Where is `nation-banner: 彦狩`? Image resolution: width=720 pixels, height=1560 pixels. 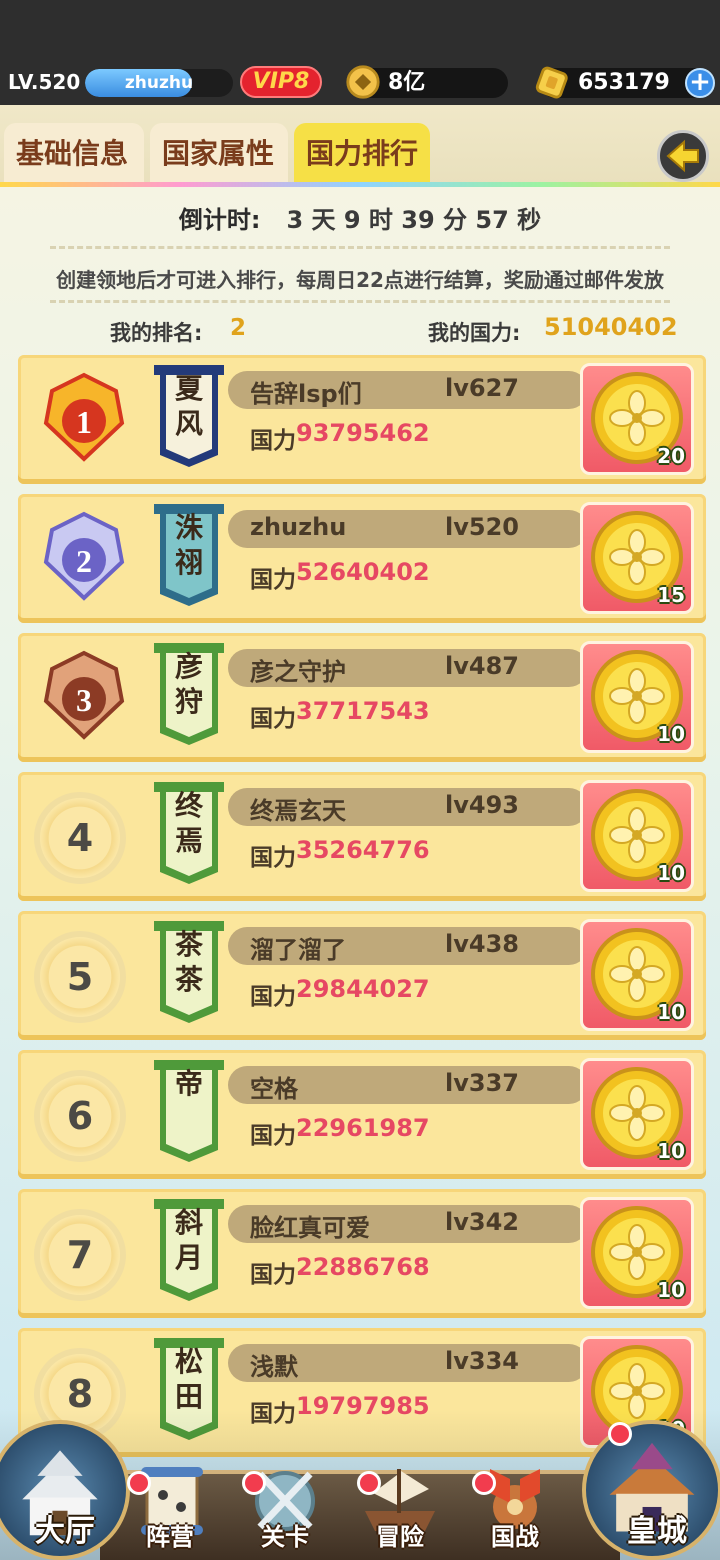 nation-banner: 彦狩 is located at coordinates (189, 694).